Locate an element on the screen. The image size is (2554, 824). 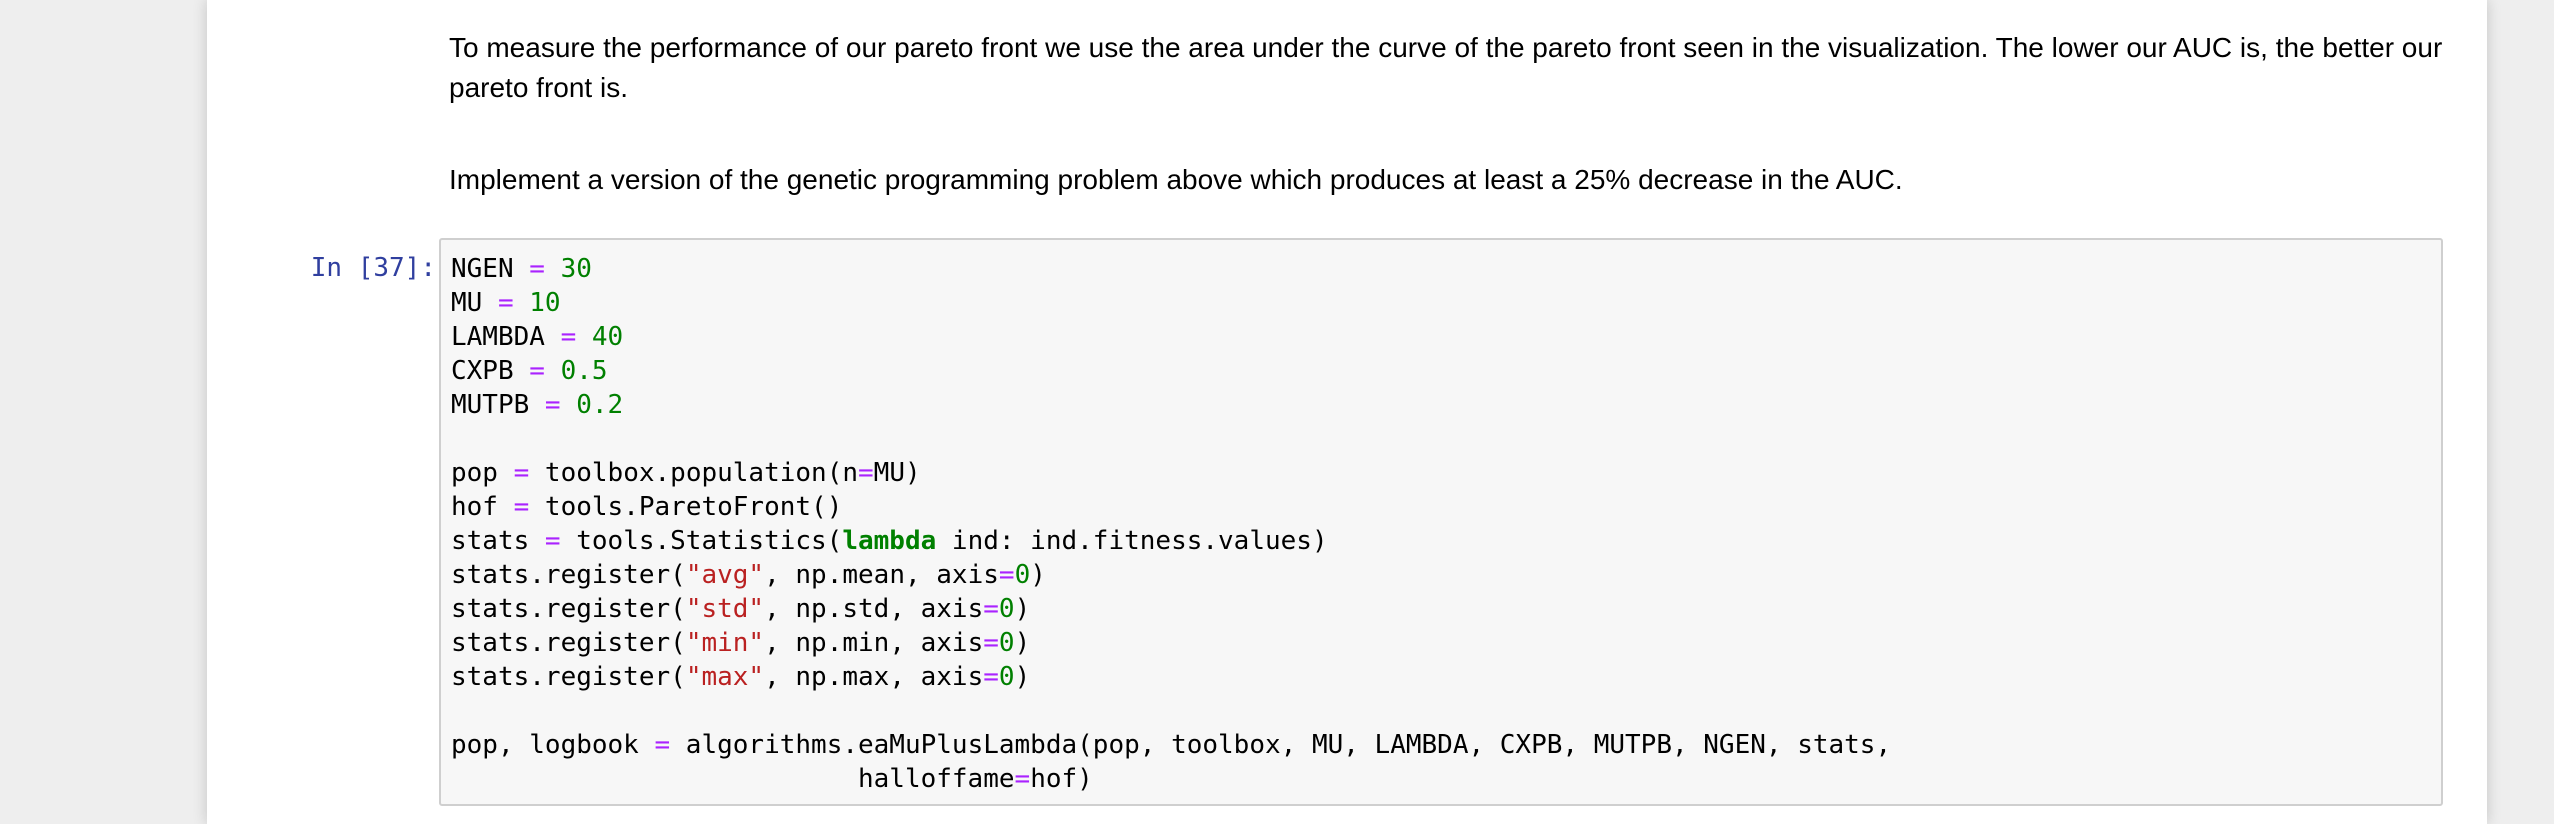
code-string: "std" is located at coordinates (725, 609).